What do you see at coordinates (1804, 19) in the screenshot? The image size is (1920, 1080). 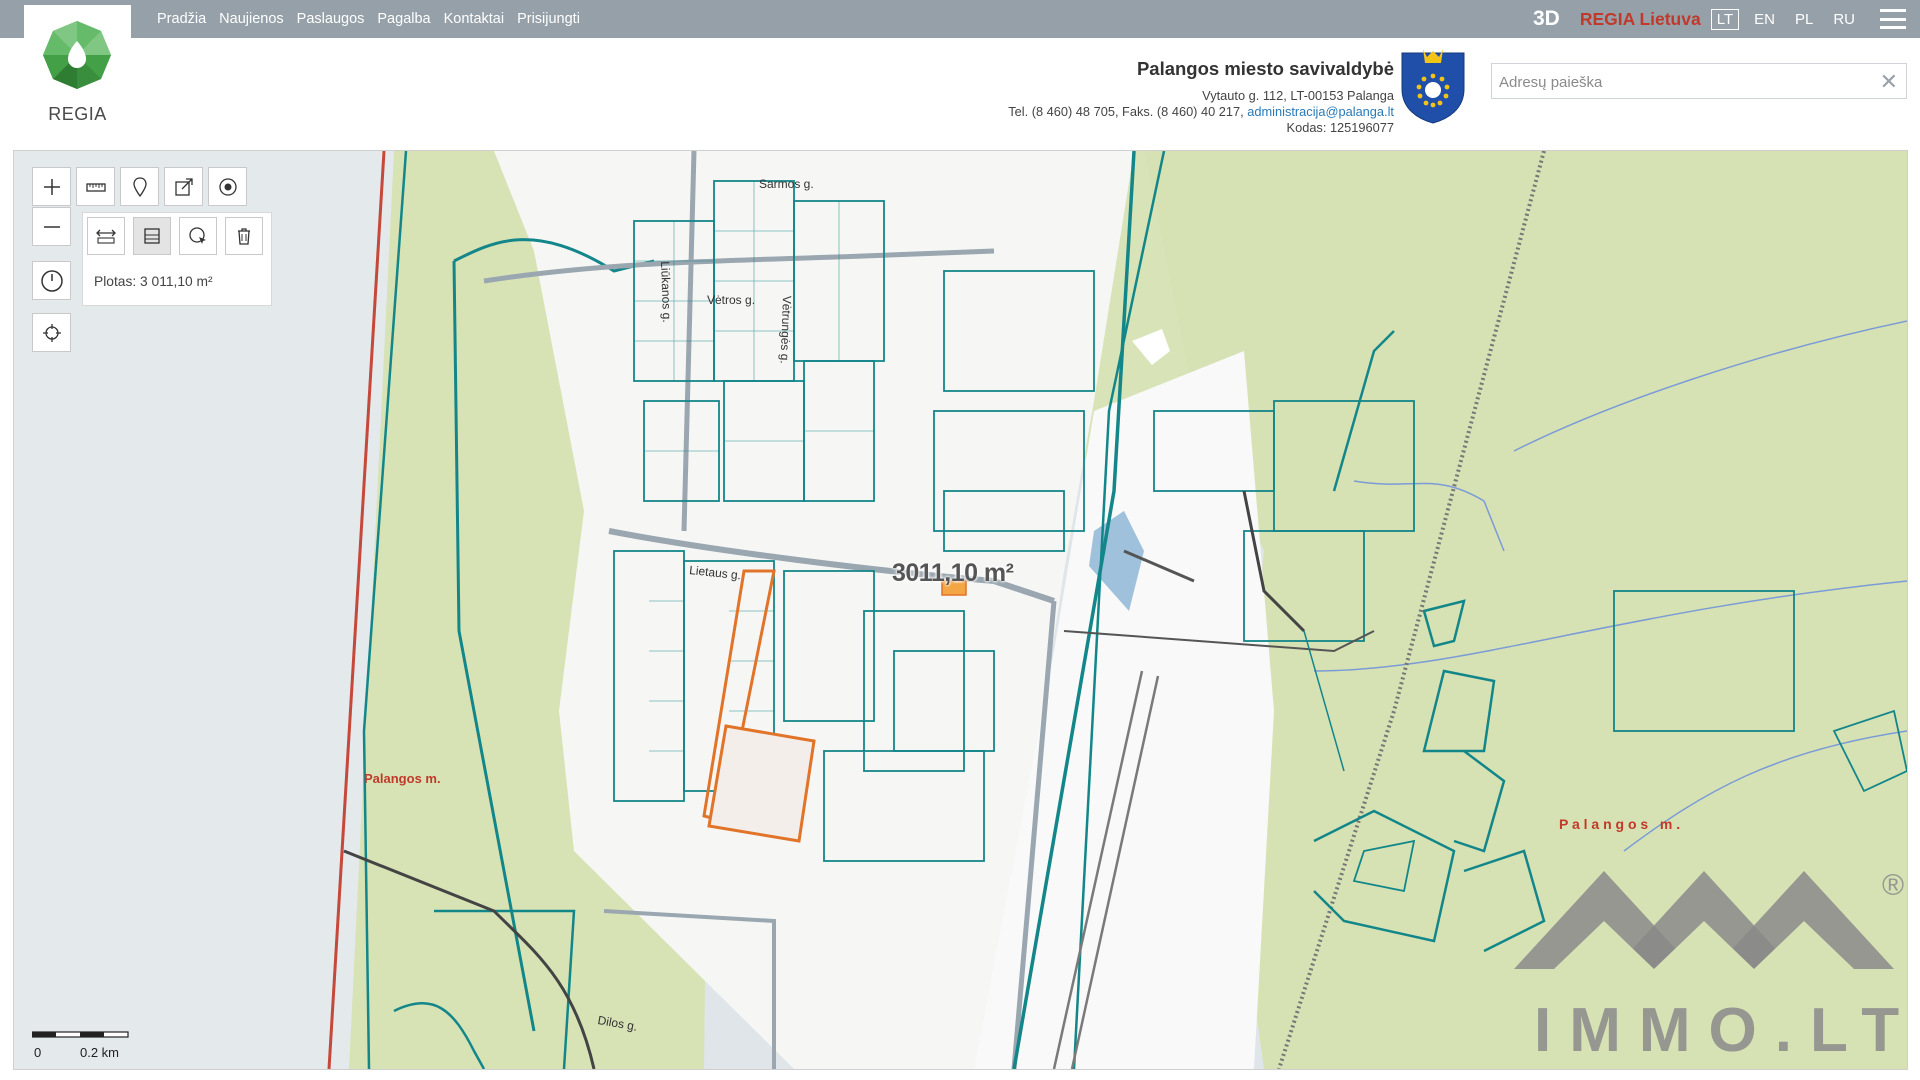 I see `lang-pl: PL` at bounding box center [1804, 19].